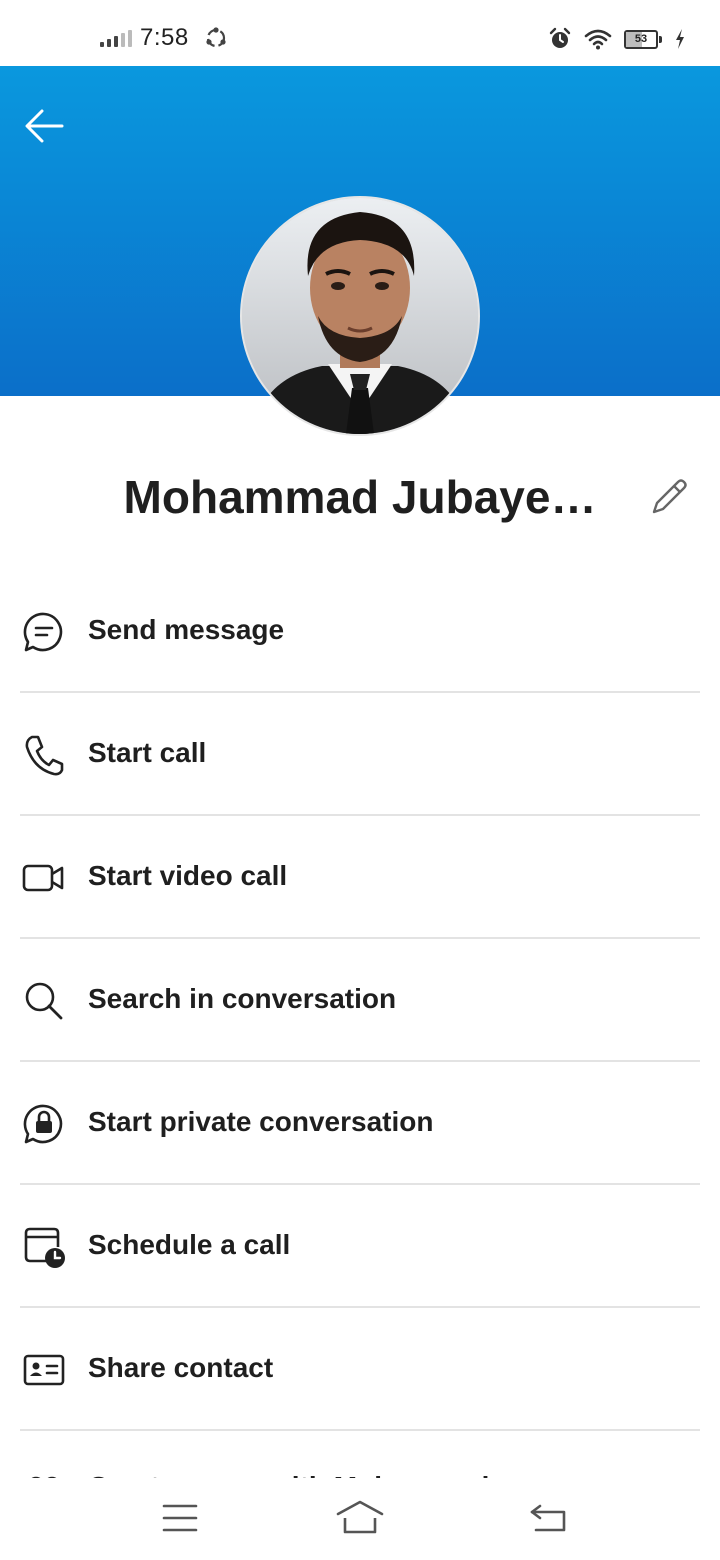  I want to click on battery-level: 53, so click(641, 38).